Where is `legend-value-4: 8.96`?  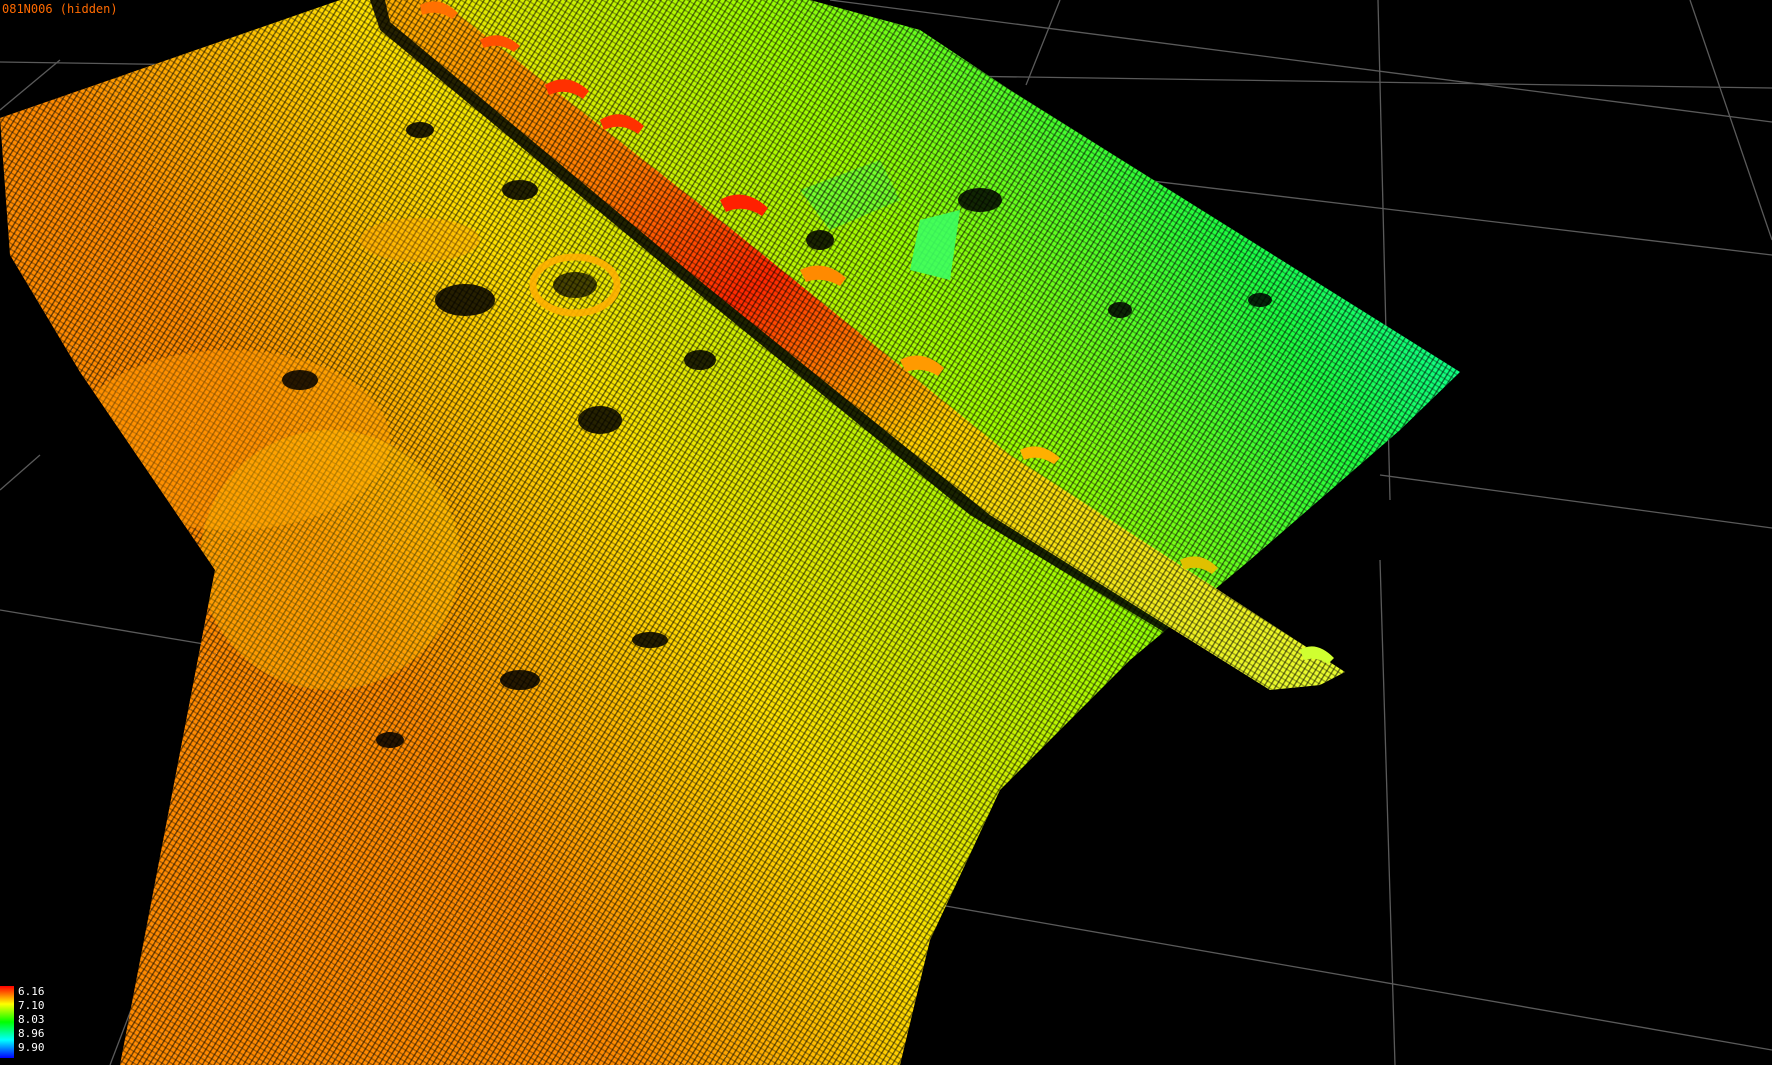 legend-value-4: 8.96 is located at coordinates (31, 1033).